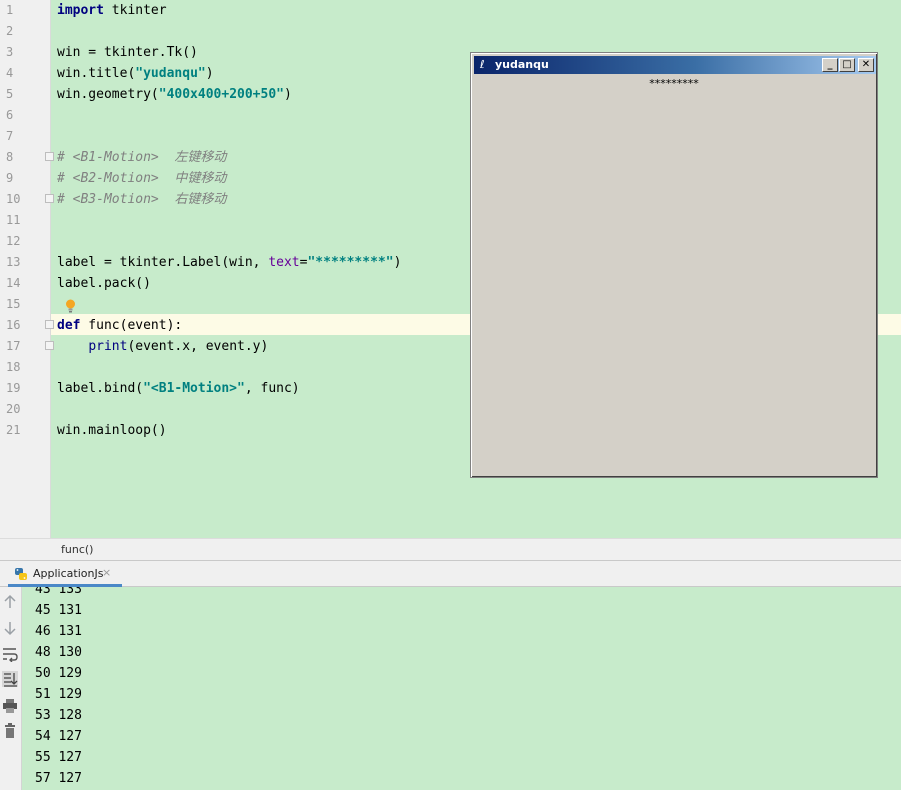 This screenshot has height=790, width=901. What do you see at coordinates (112, 430) in the screenshot?
I see `code-line-21: win.mainloop()` at bounding box center [112, 430].